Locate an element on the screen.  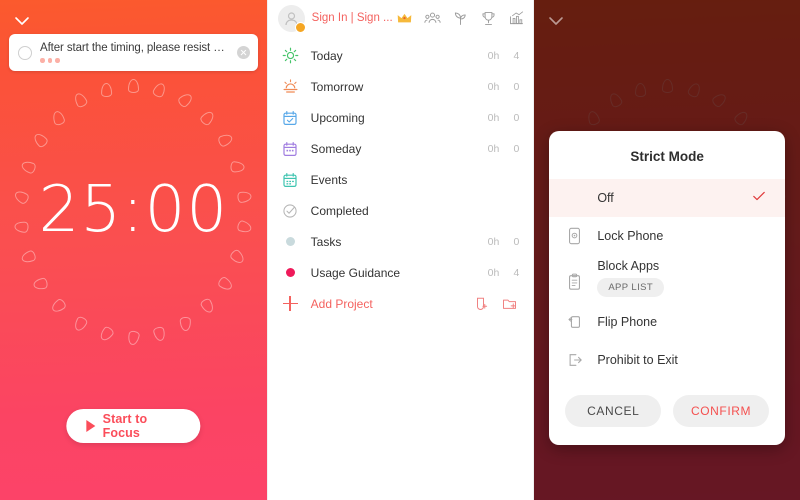
check-circle-icon is located at coordinates (290, 210).